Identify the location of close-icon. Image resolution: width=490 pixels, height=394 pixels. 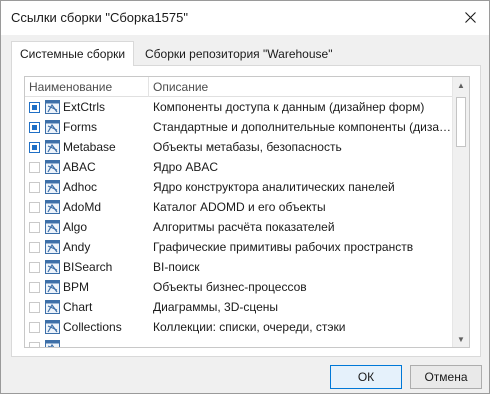
(470, 17).